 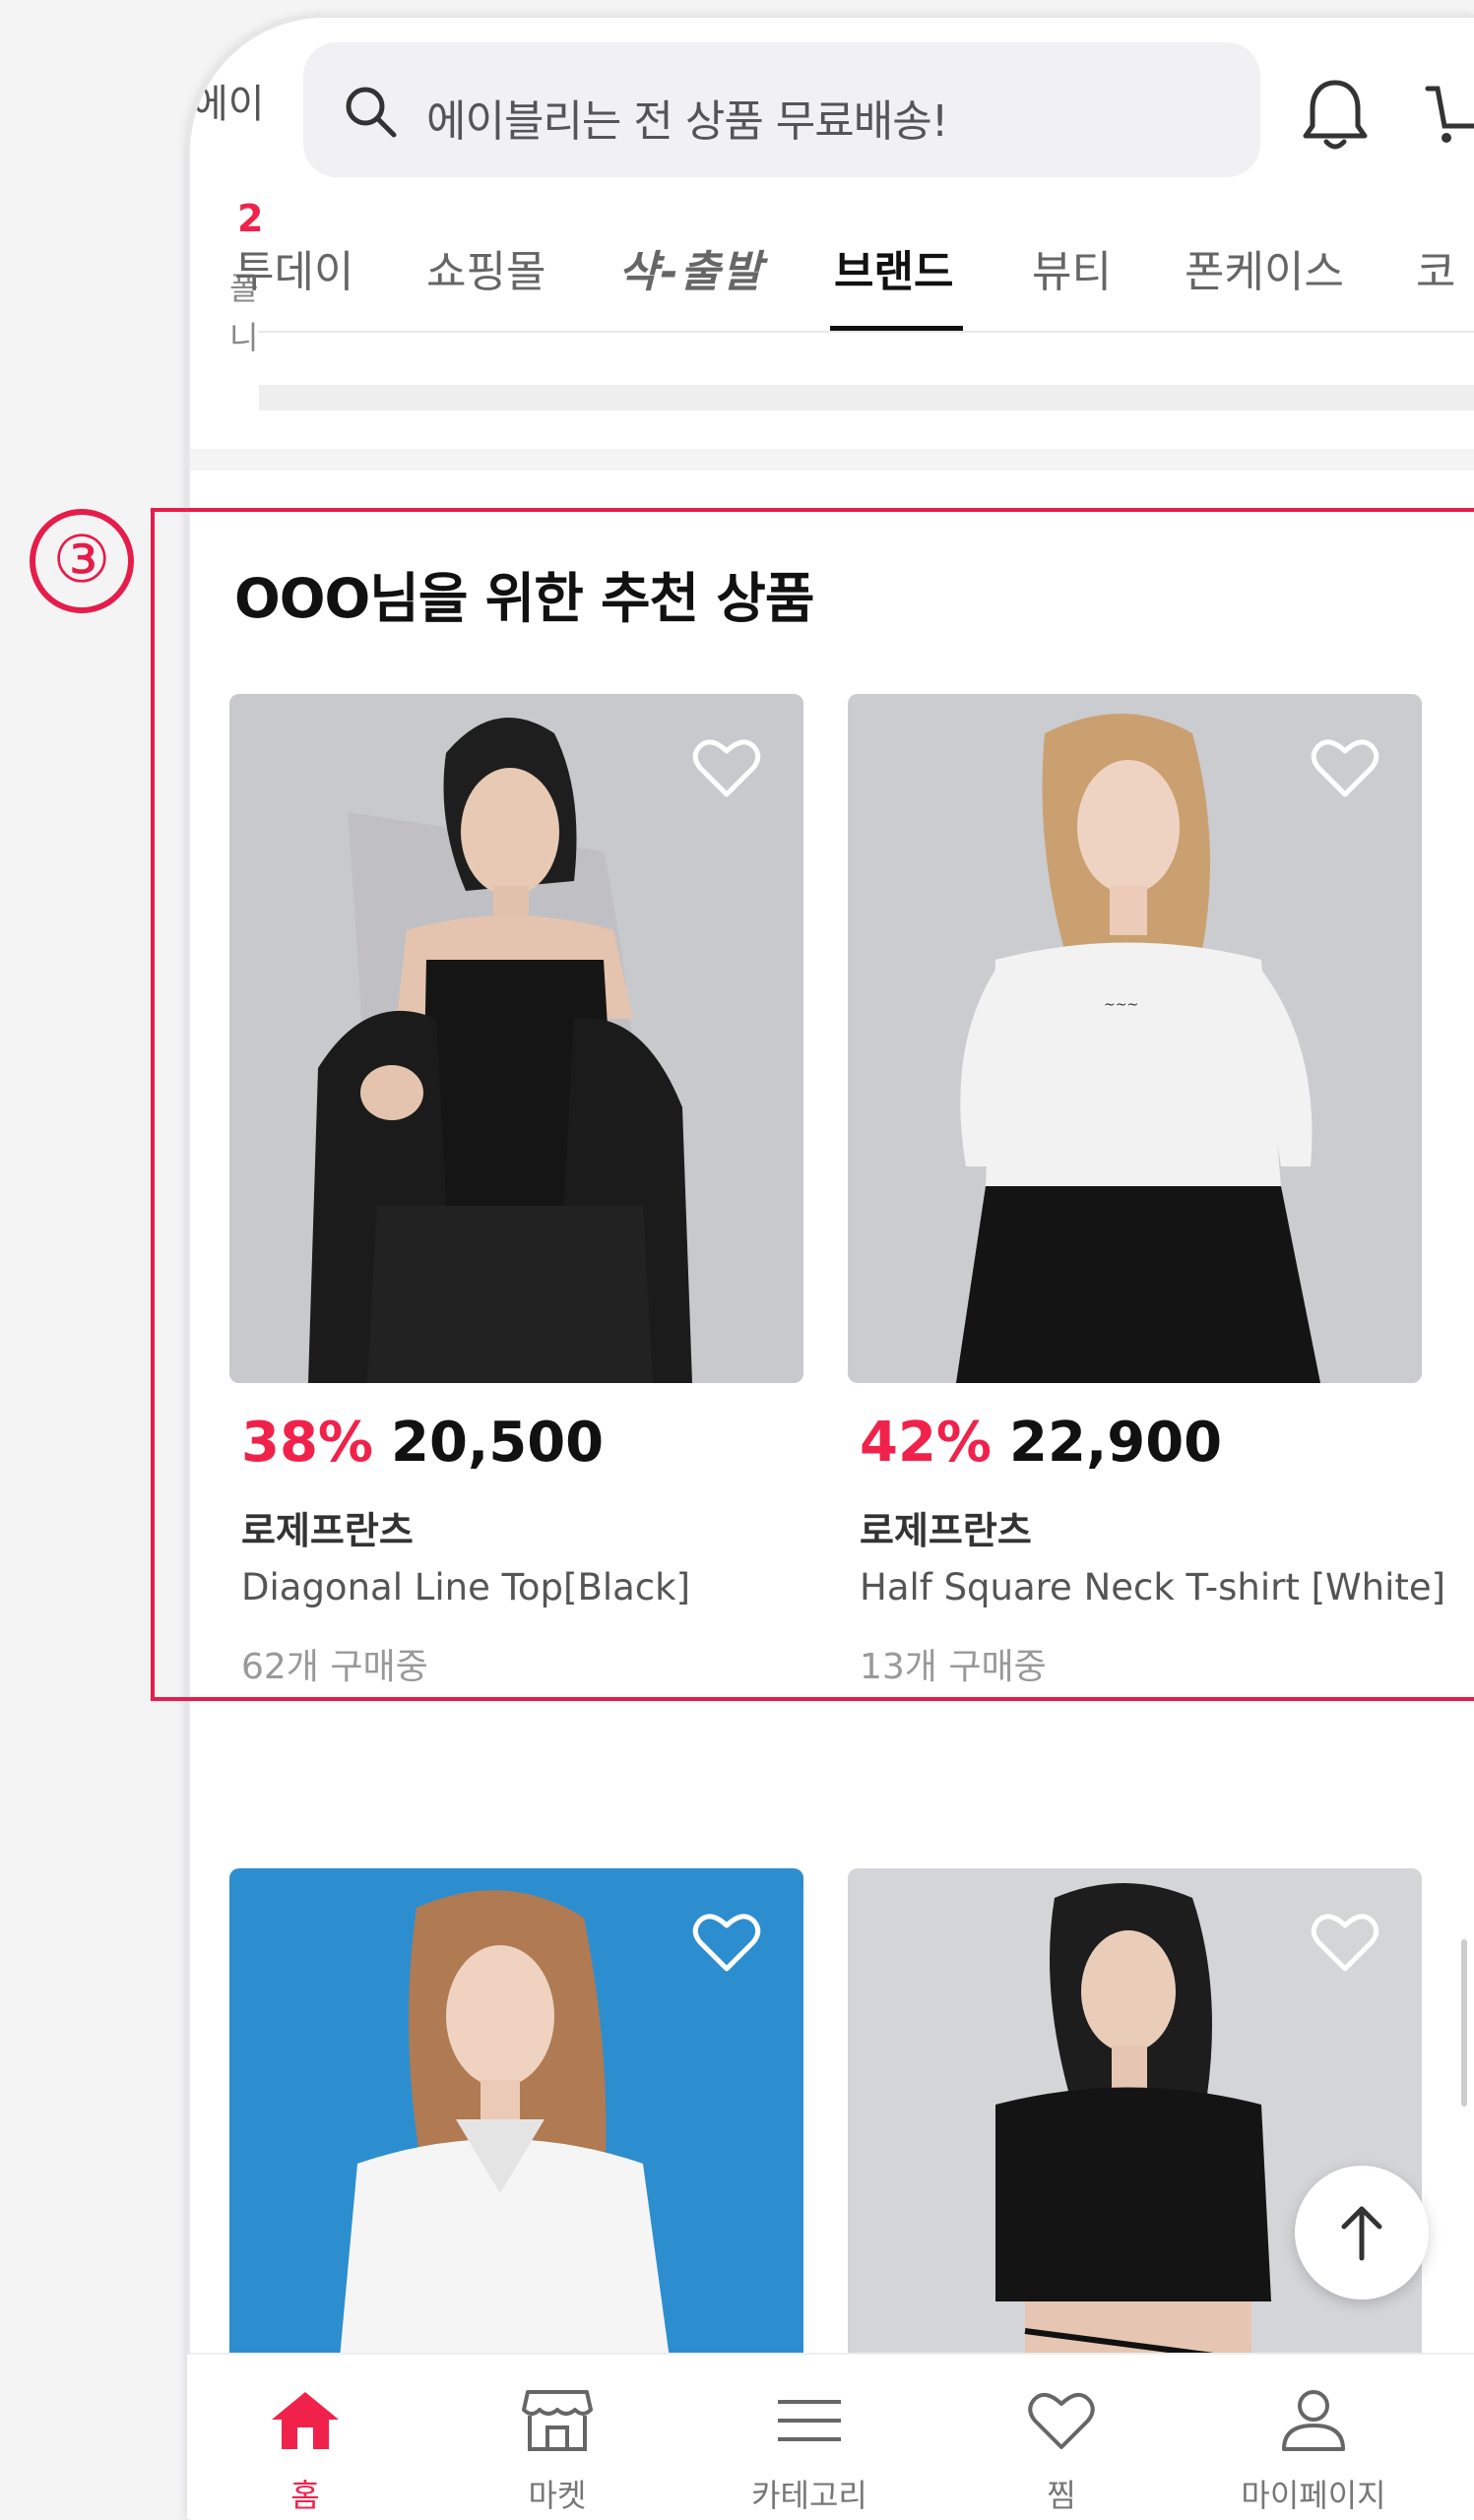 I want to click on tab-phonecase: 폰케이스, so click(x=1265, y=267).